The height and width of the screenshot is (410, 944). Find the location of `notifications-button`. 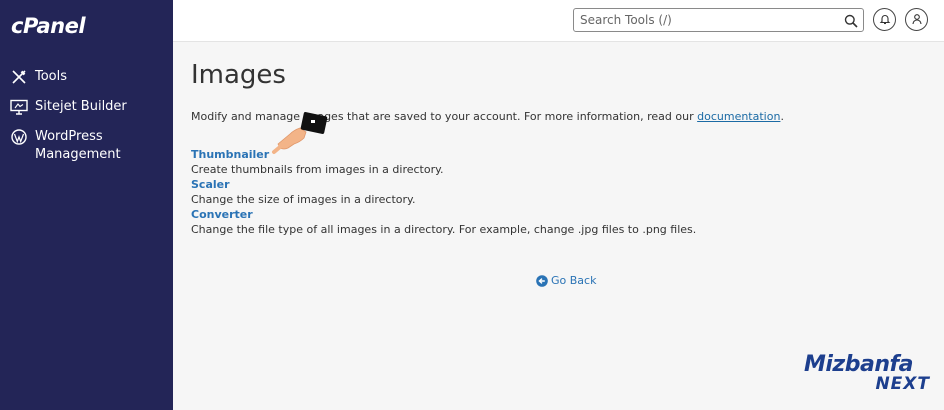

notifications-button is located at coordinates (884, 19).